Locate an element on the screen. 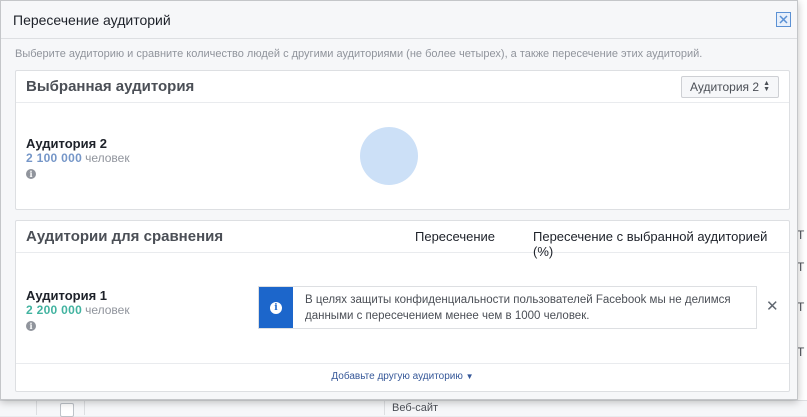 The height and width of the screenshot is (417, 807). selected-audience-header: Выбранная аудитория Аудитория 2 ▲ ▼ is located at coordinates (402, 87).